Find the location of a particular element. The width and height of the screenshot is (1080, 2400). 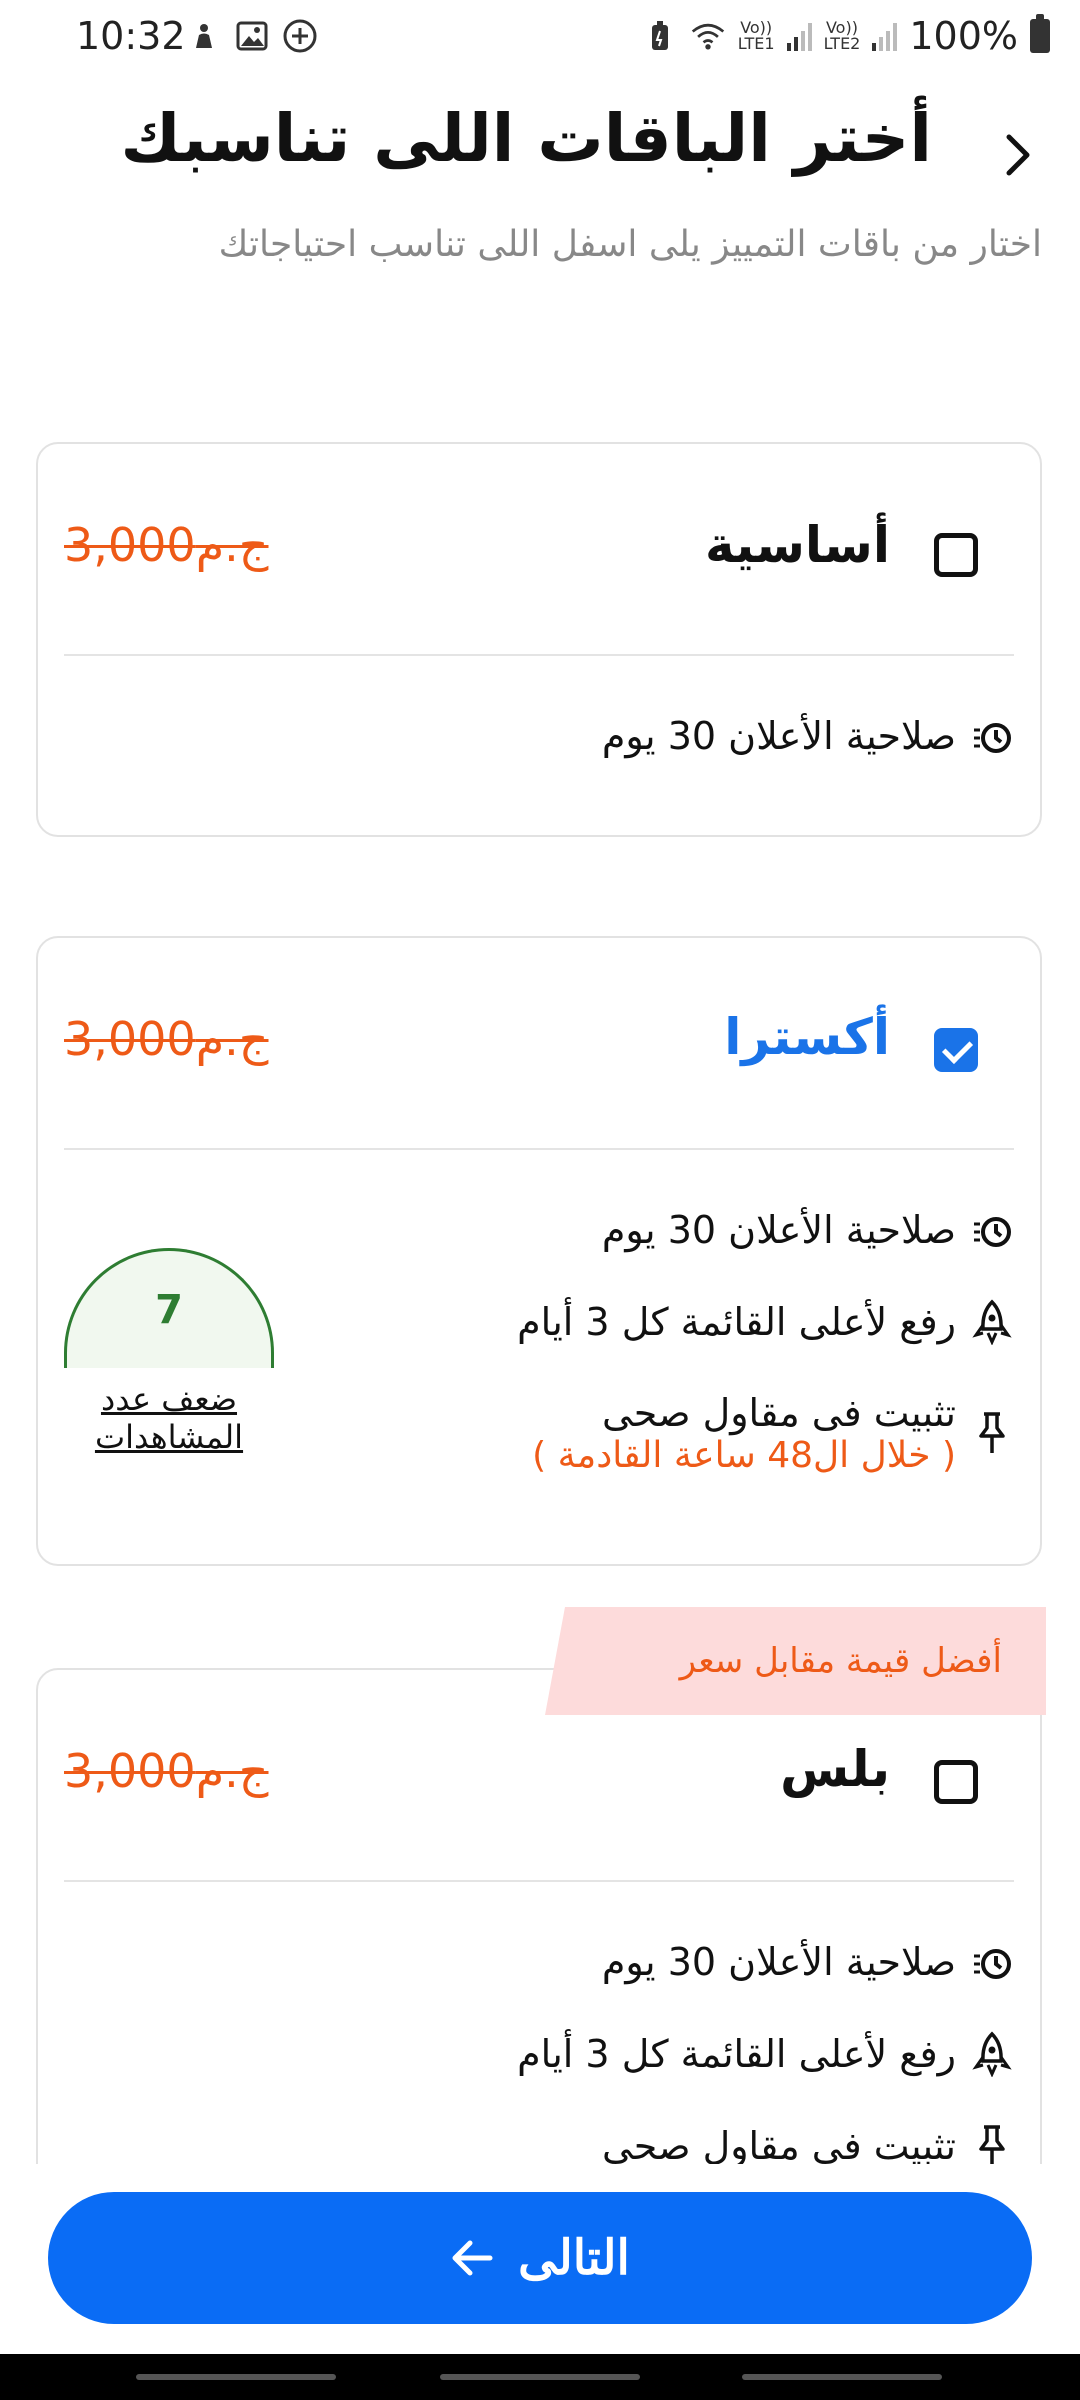

status-left-icons is located at coordinates (252, 36).